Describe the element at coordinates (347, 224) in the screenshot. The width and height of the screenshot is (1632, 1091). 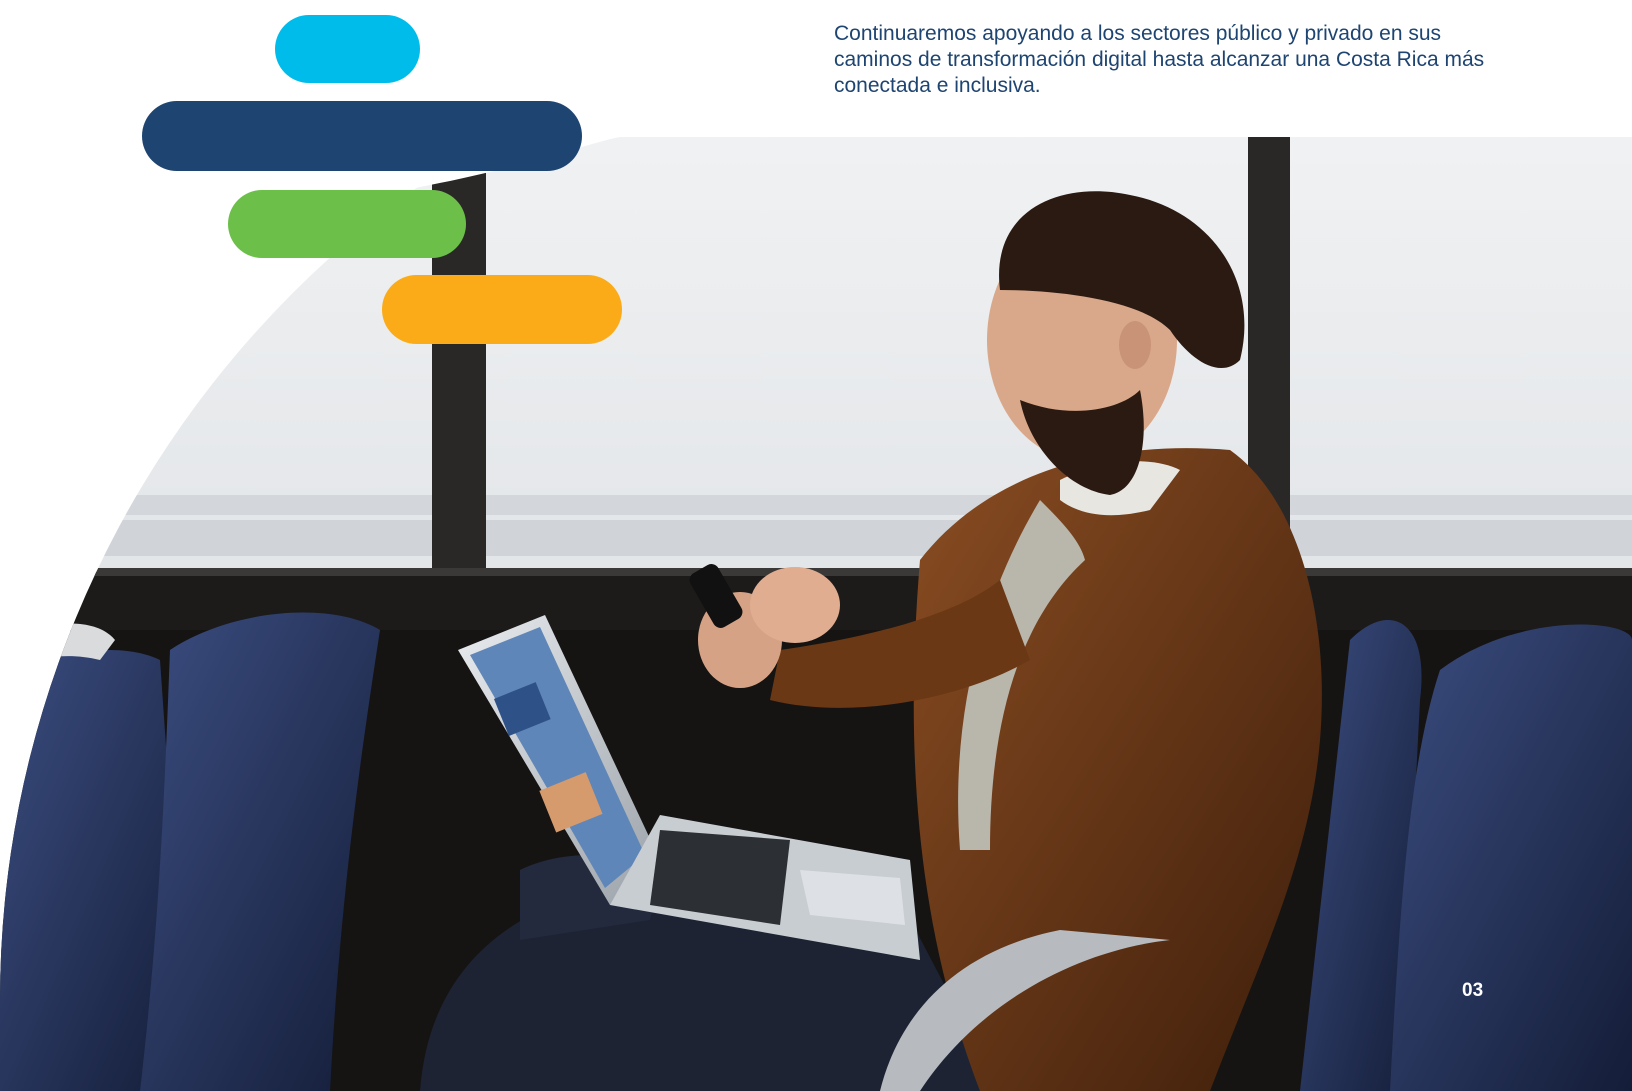
I see `green-pill` at that location.